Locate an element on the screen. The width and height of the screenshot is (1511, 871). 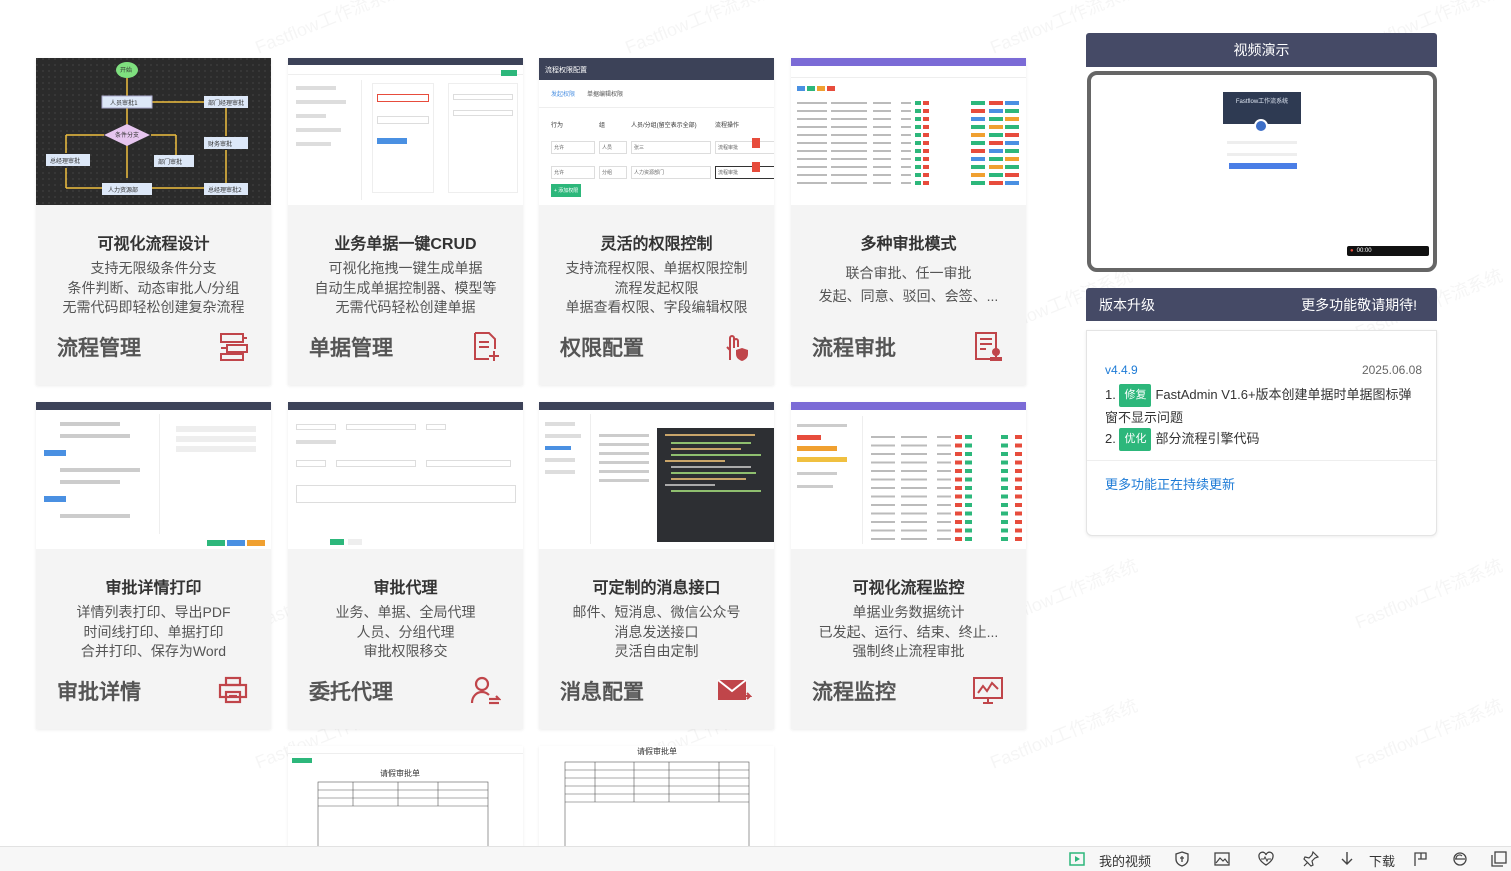
card-category: 委托代理 is located at coordinates (351, 692).